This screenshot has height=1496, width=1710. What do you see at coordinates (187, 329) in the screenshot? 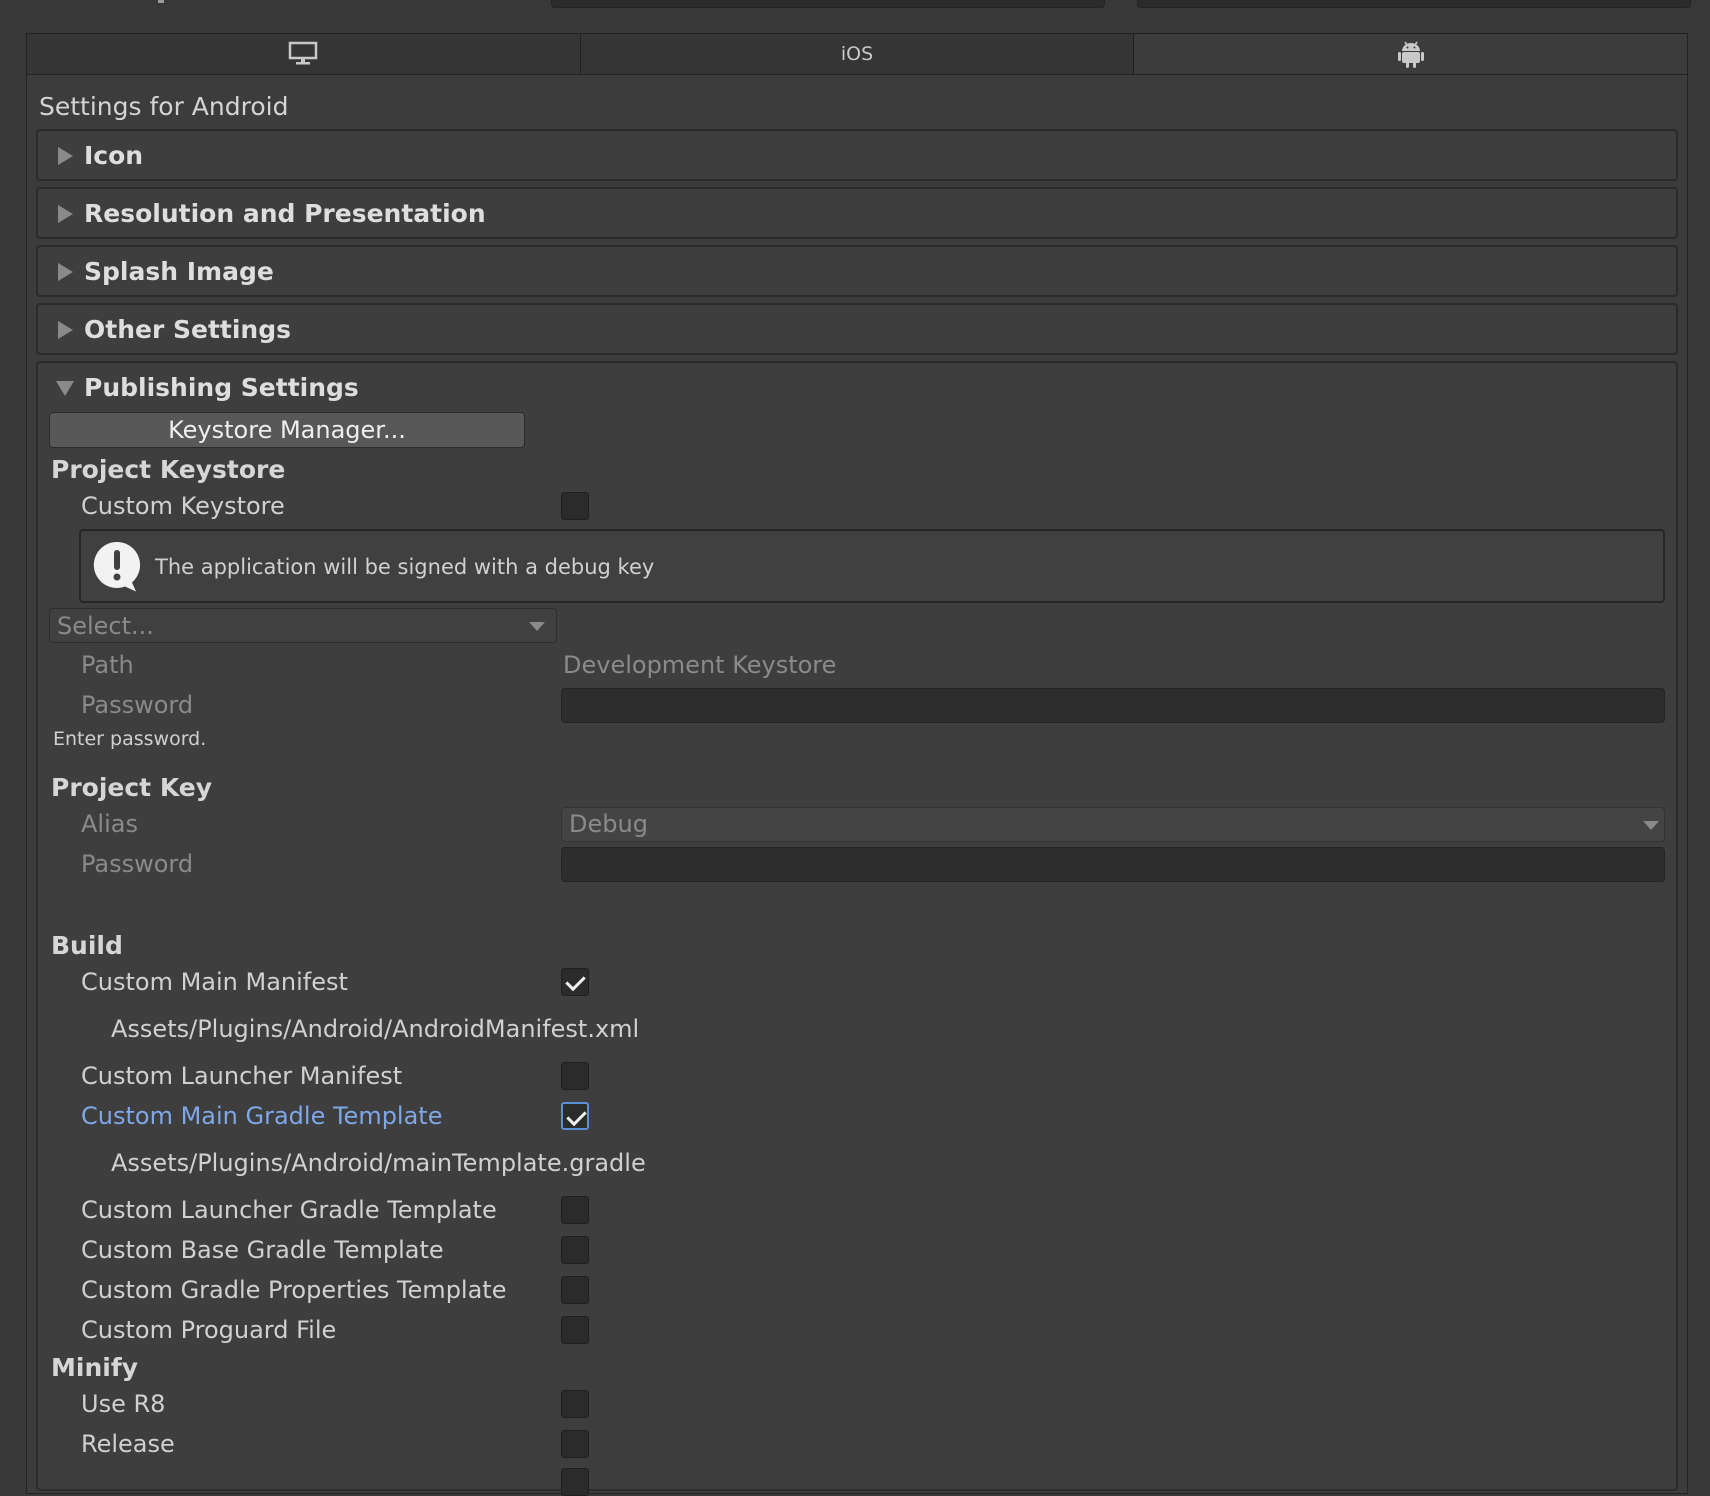
I see `foldout-other-label: Other Settings` at bounding box center [187, 329].